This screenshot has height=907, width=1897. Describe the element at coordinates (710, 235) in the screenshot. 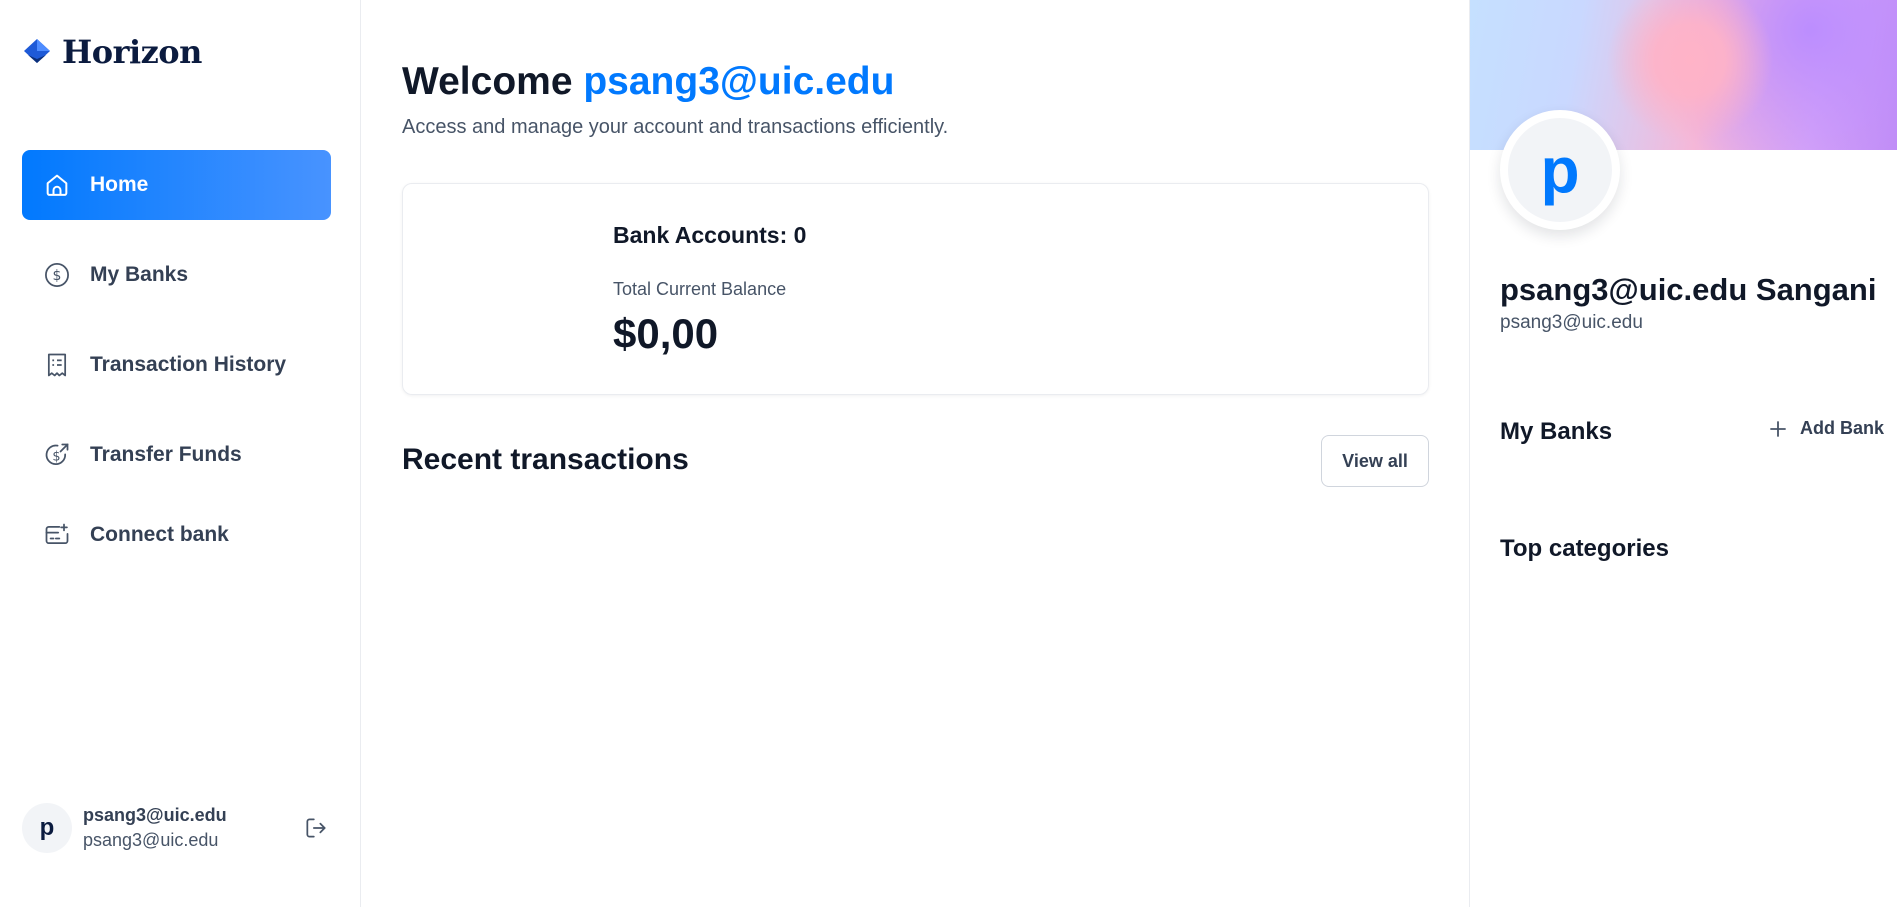

I see `bank-accounts-count: Bank Accounts: 0` at that location.